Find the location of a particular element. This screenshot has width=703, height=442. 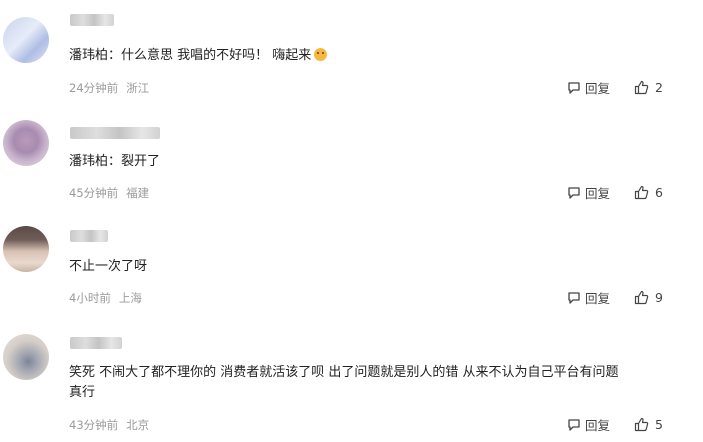

like-button: 2 is located at coordinates (648, 87).